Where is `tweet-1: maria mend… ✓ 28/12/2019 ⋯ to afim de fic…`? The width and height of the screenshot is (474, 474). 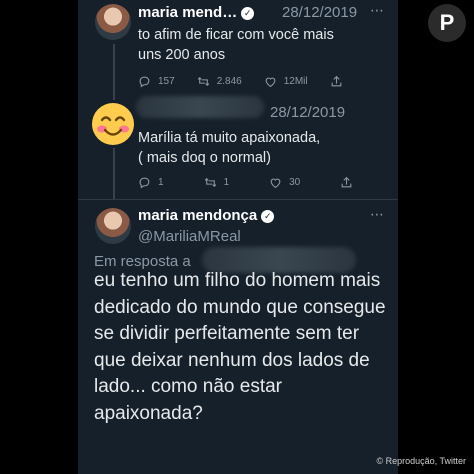
tweet-1: maria mend… ✓ 28/12/2019 ⋯ to afim de fic… is located at coordinates (238, 50).